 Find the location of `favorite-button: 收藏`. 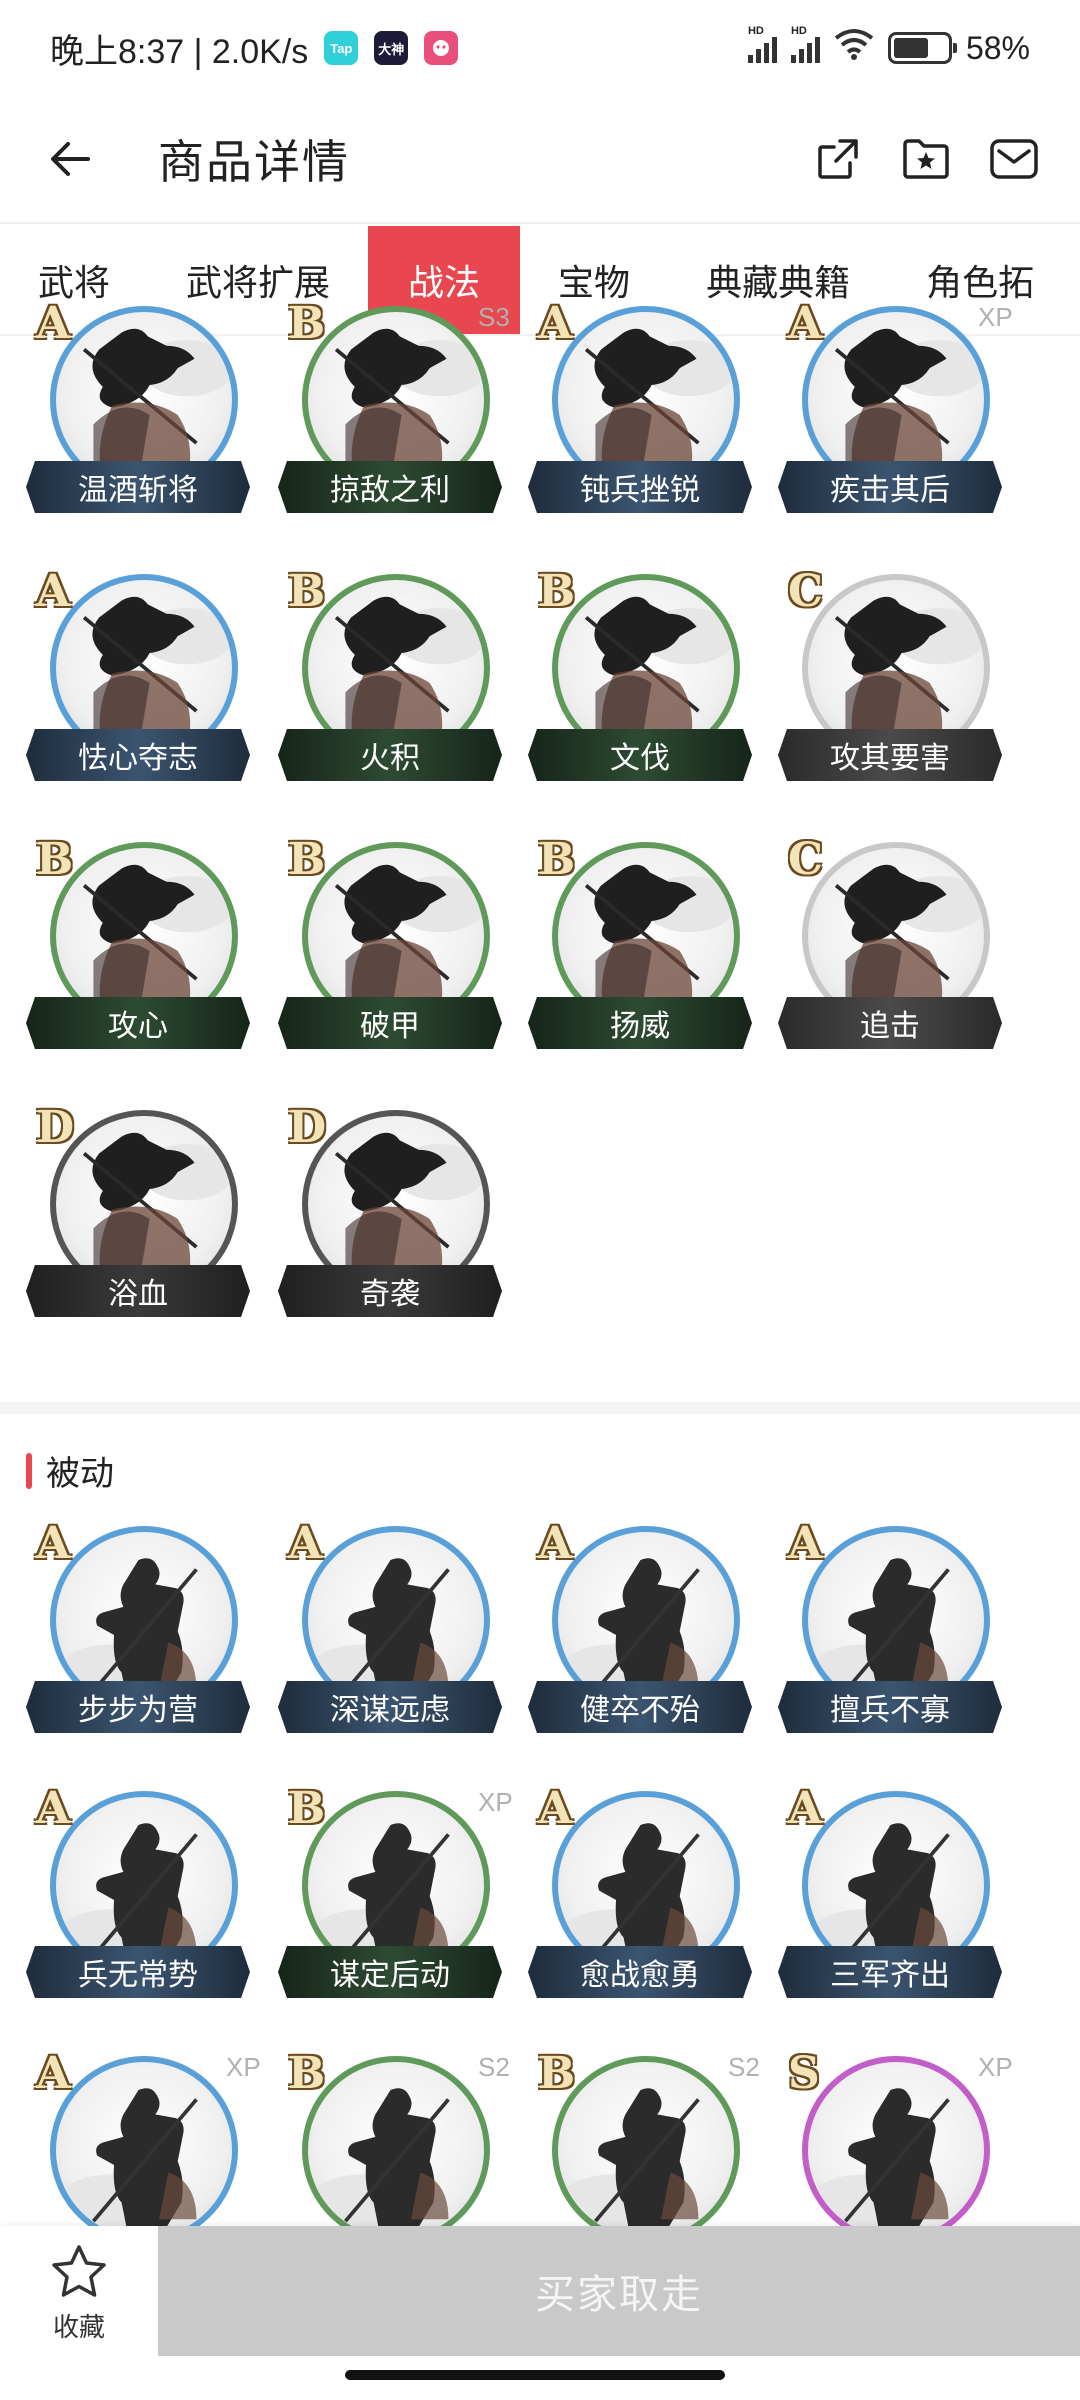

favorite-button: 收藏 is located at coordinates (79, 2293).